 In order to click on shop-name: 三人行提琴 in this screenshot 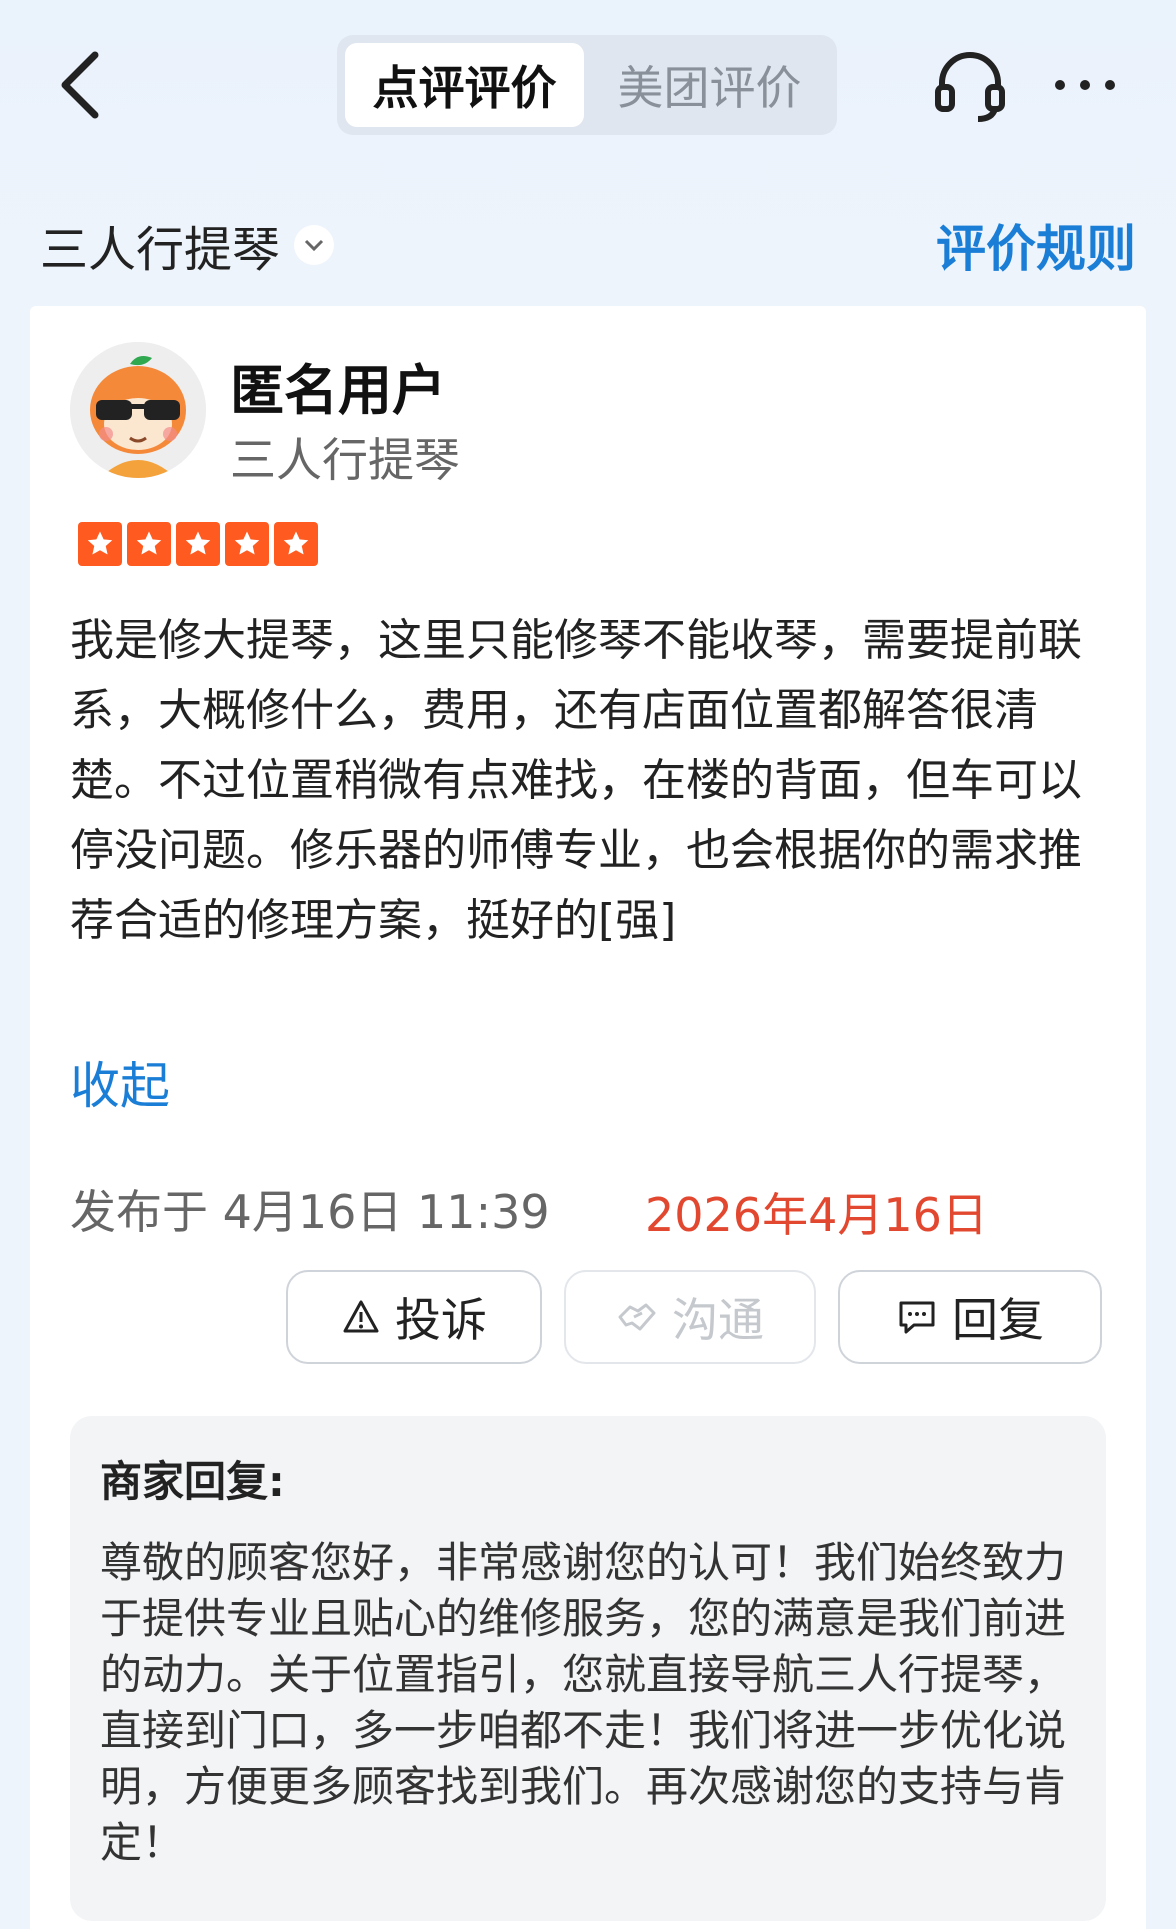, I will do `click(160, 250)`.